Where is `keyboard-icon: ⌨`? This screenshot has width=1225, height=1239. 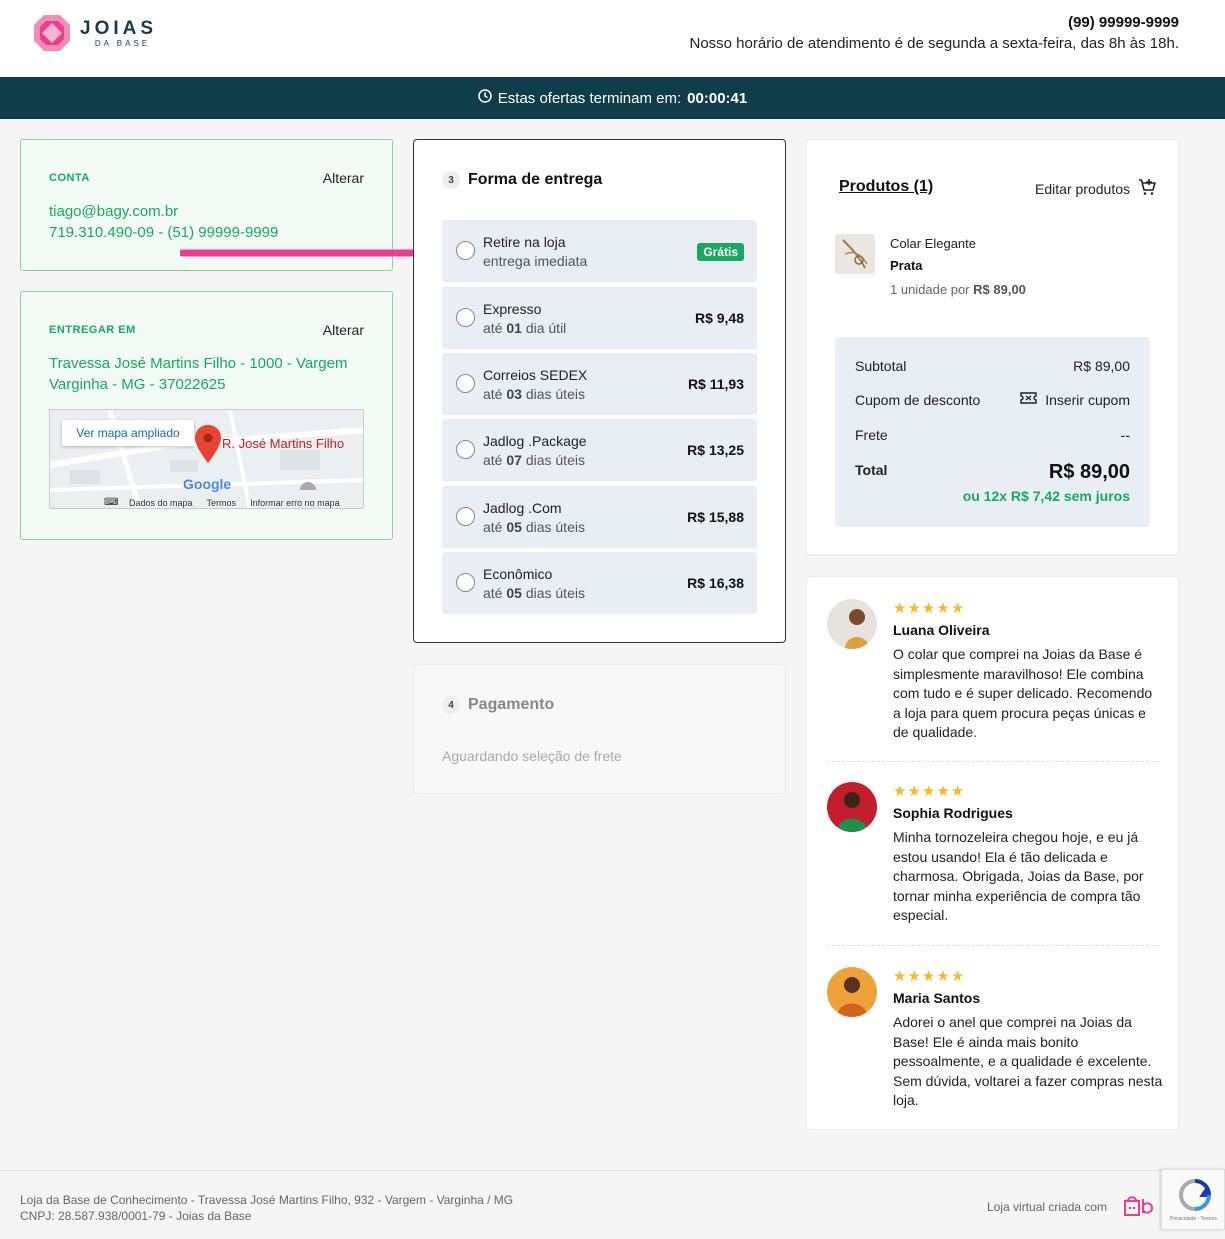 keyboard-icon: ⌨ is located at coordinates (111, 502).